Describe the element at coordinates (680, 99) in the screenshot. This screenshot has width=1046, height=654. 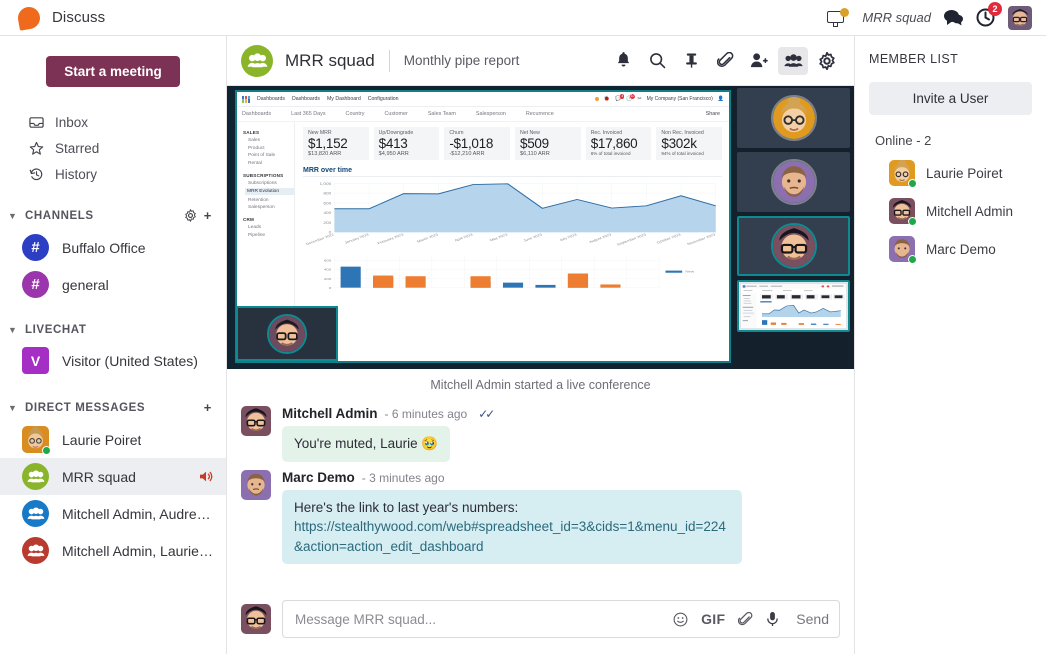
I see `company-name: My Company (San Francisco)` at that location.